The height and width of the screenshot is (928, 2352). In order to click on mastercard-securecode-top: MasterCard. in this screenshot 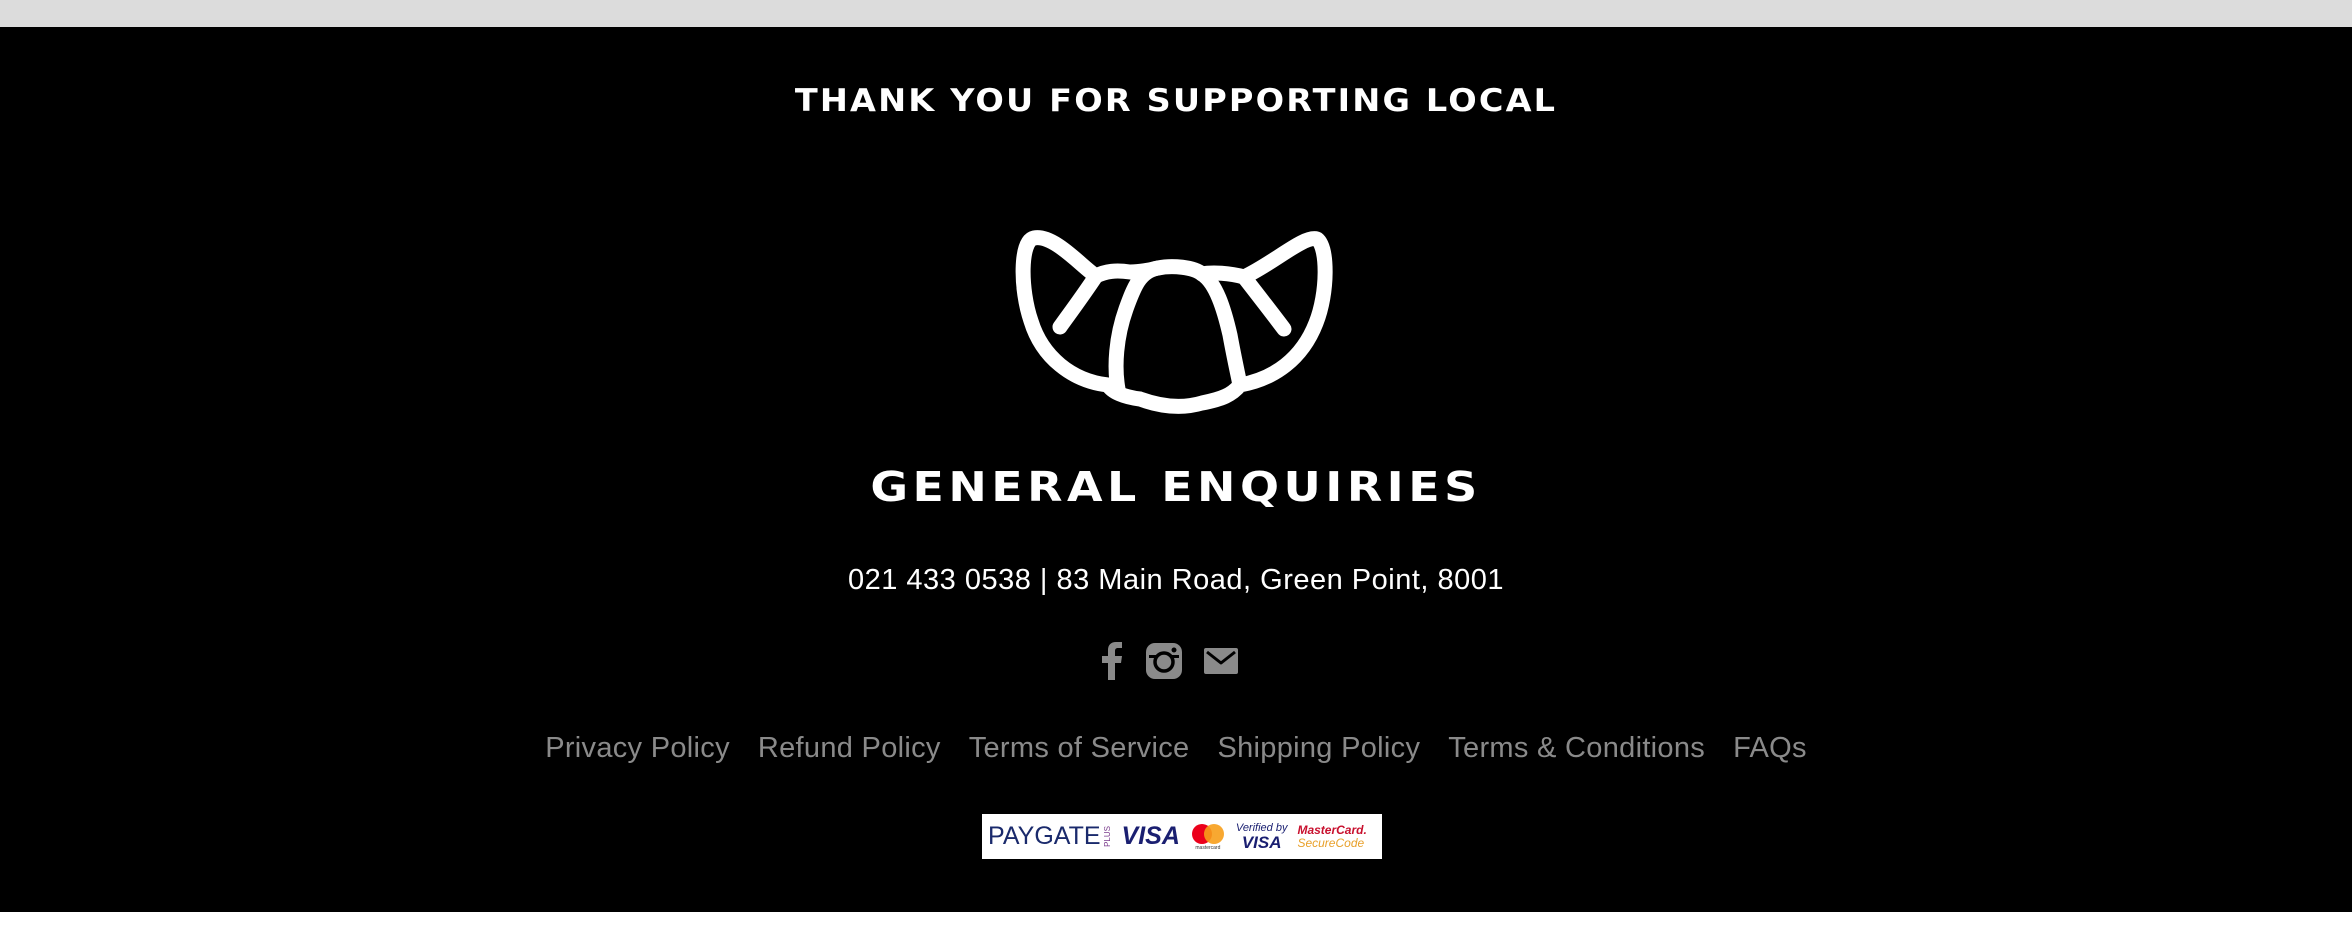, I will do `click(1332, 829)`.